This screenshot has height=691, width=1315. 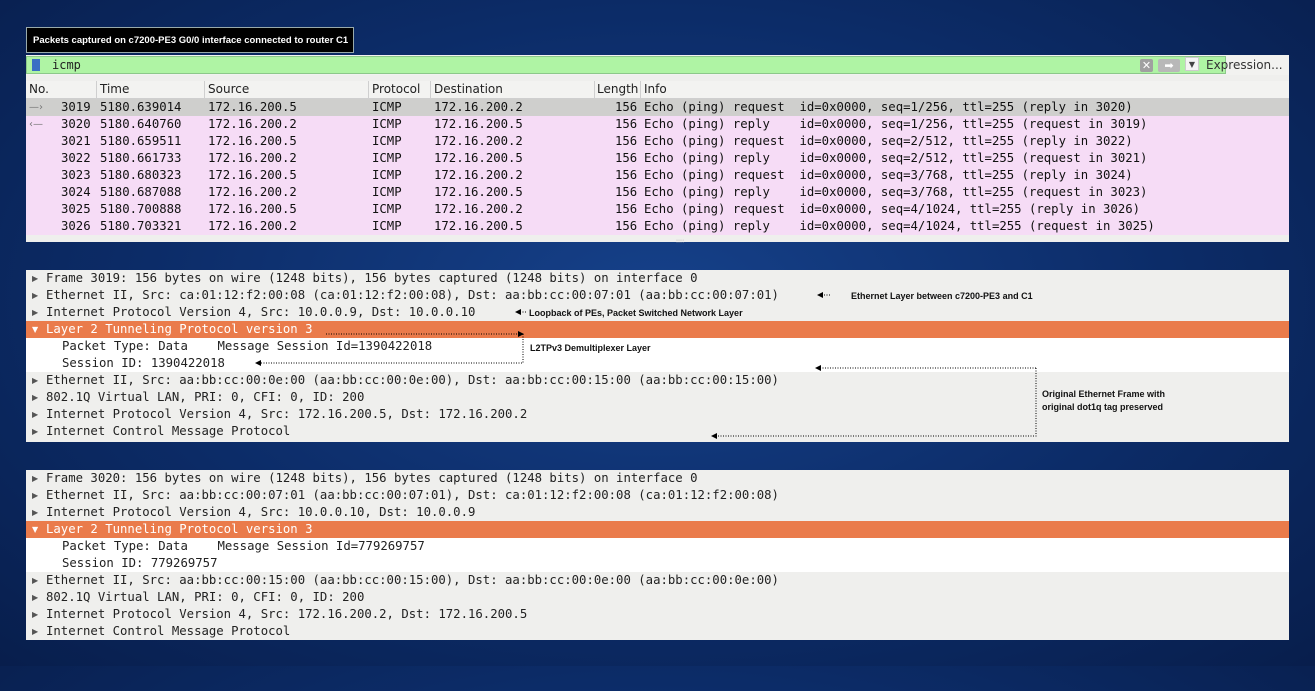 I want to click on column-header-time: Time, so click(x=114, y=89).